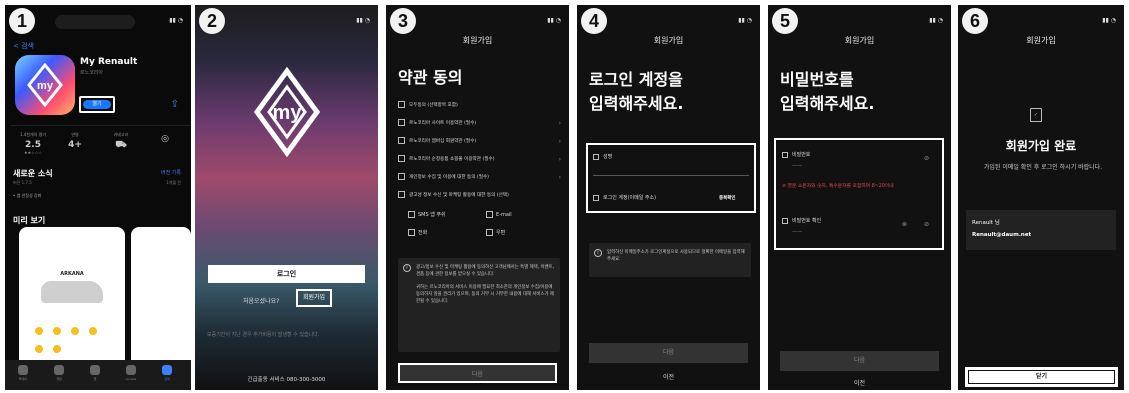  Describe the element at coordinates (602, 156) in the screenshot. I see `name-field: 성명` at that location.